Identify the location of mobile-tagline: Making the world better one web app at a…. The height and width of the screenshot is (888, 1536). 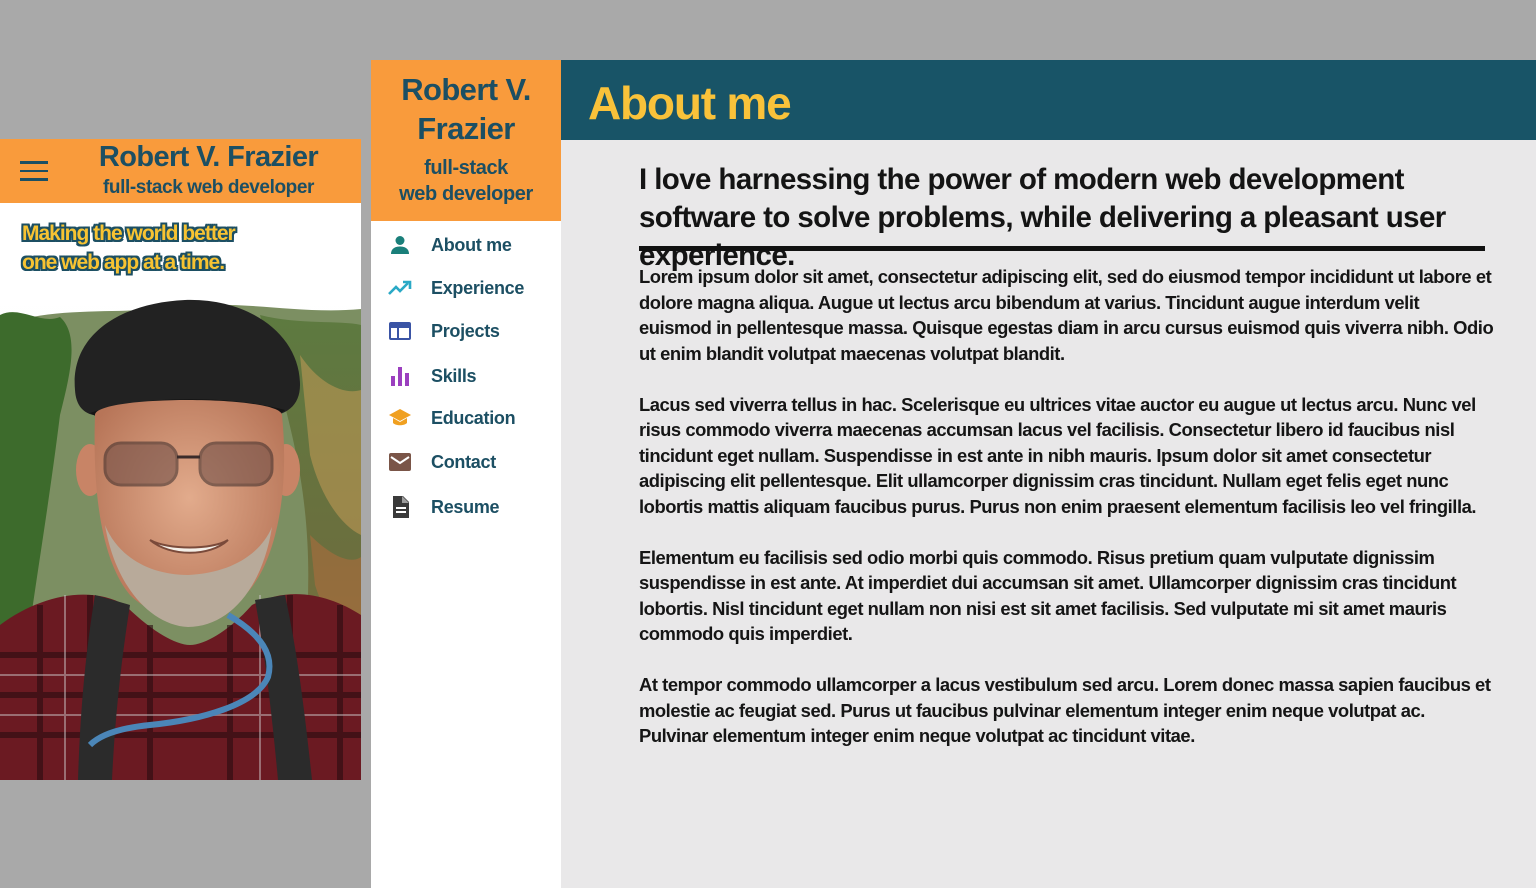
(129, 248).